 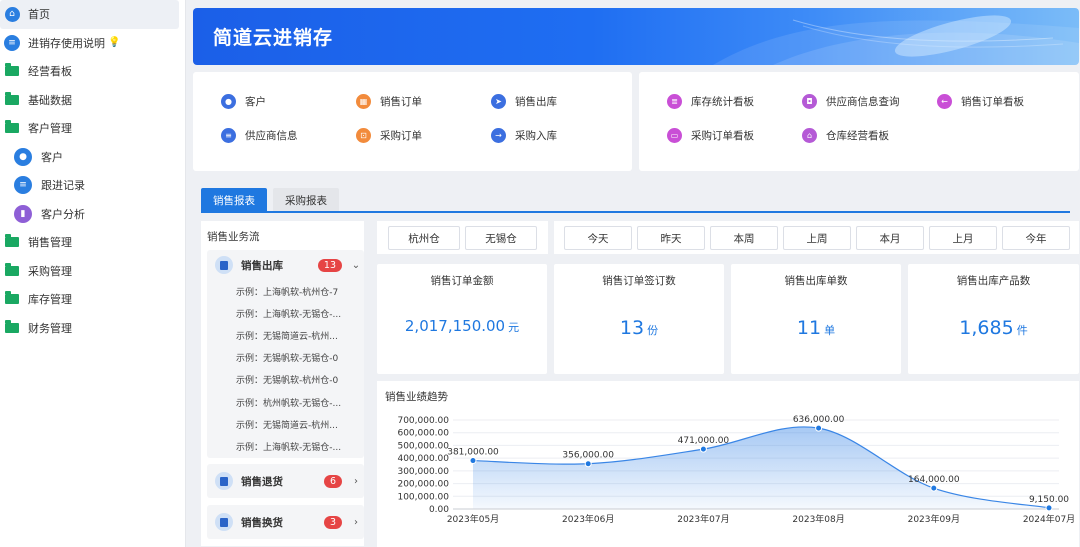 What do you see at coordinates (1036, 238) in the screenshot?
I see `period-filter-this-year: 今年` at bounding box center [1036, 238].